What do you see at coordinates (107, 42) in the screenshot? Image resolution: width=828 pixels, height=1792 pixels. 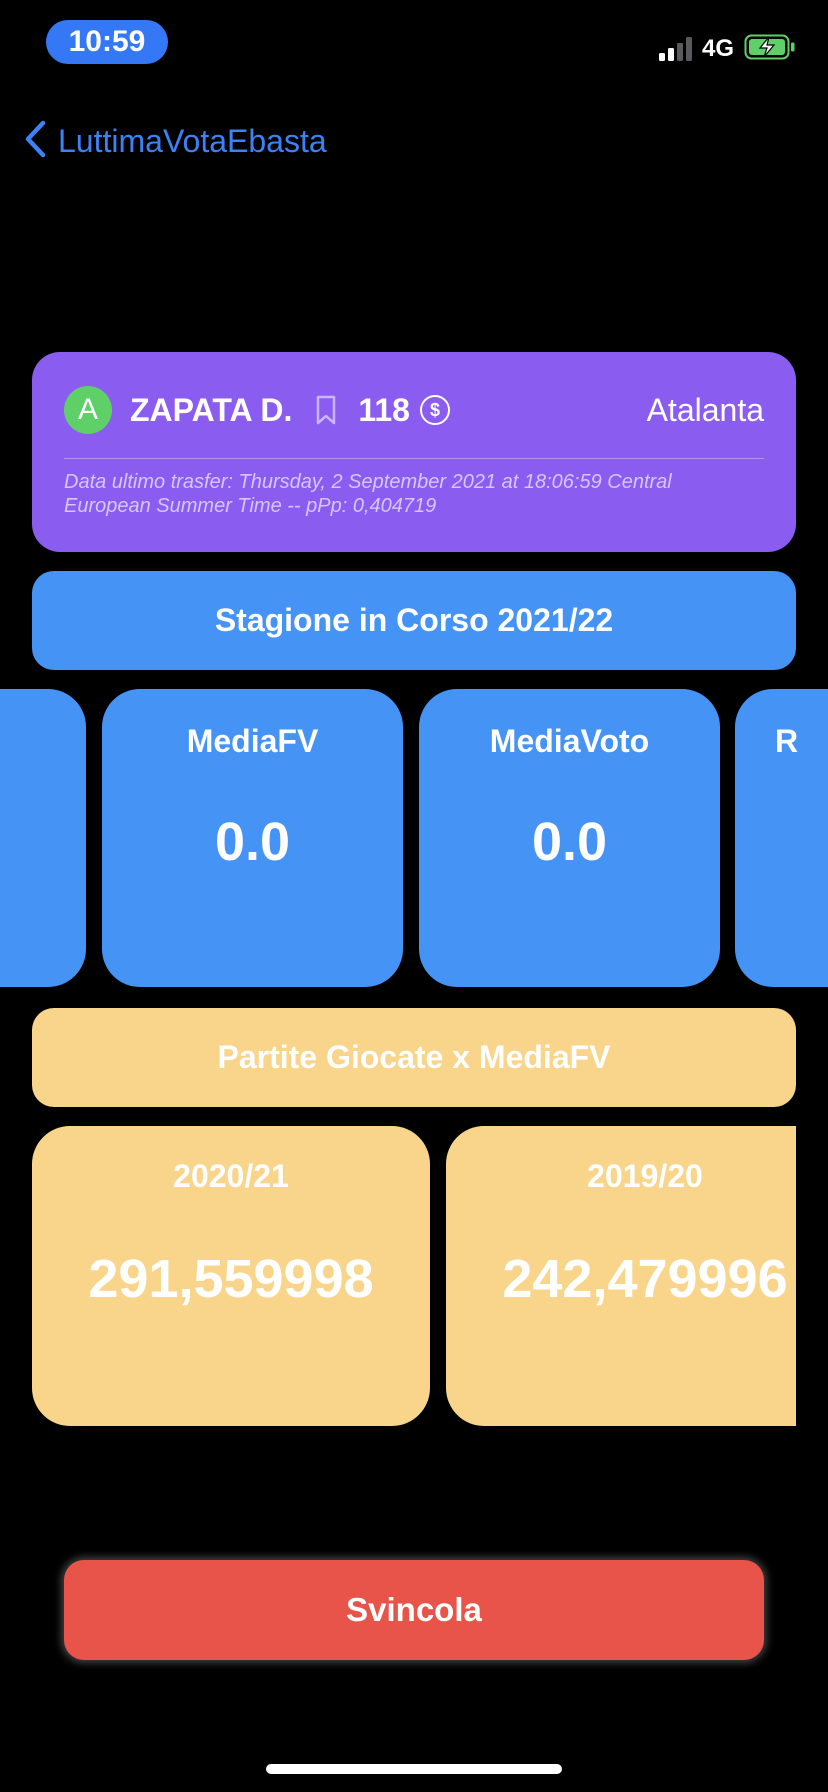 I see `status-time: 10:59` at bounding box center [107, 42].